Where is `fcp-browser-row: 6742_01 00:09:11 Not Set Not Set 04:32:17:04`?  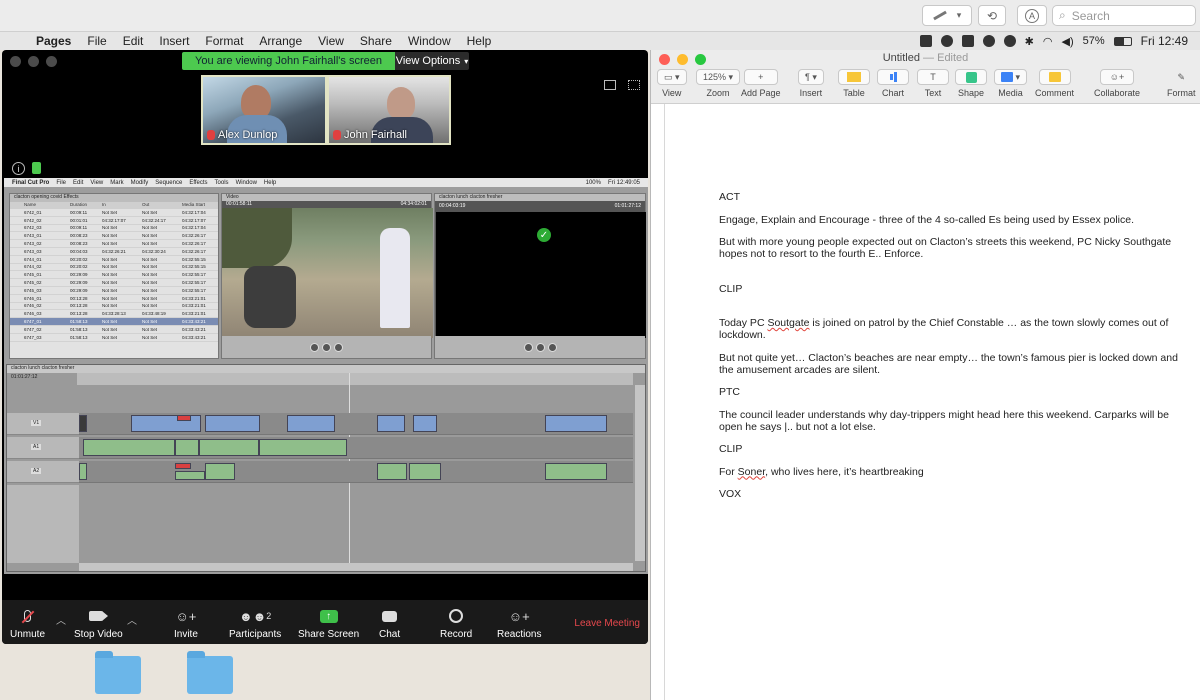 fcp-browser-row: 6742_01 00:09:11 Not Set Not Set 04:32:17:04 is located at coordinates (114, 213).